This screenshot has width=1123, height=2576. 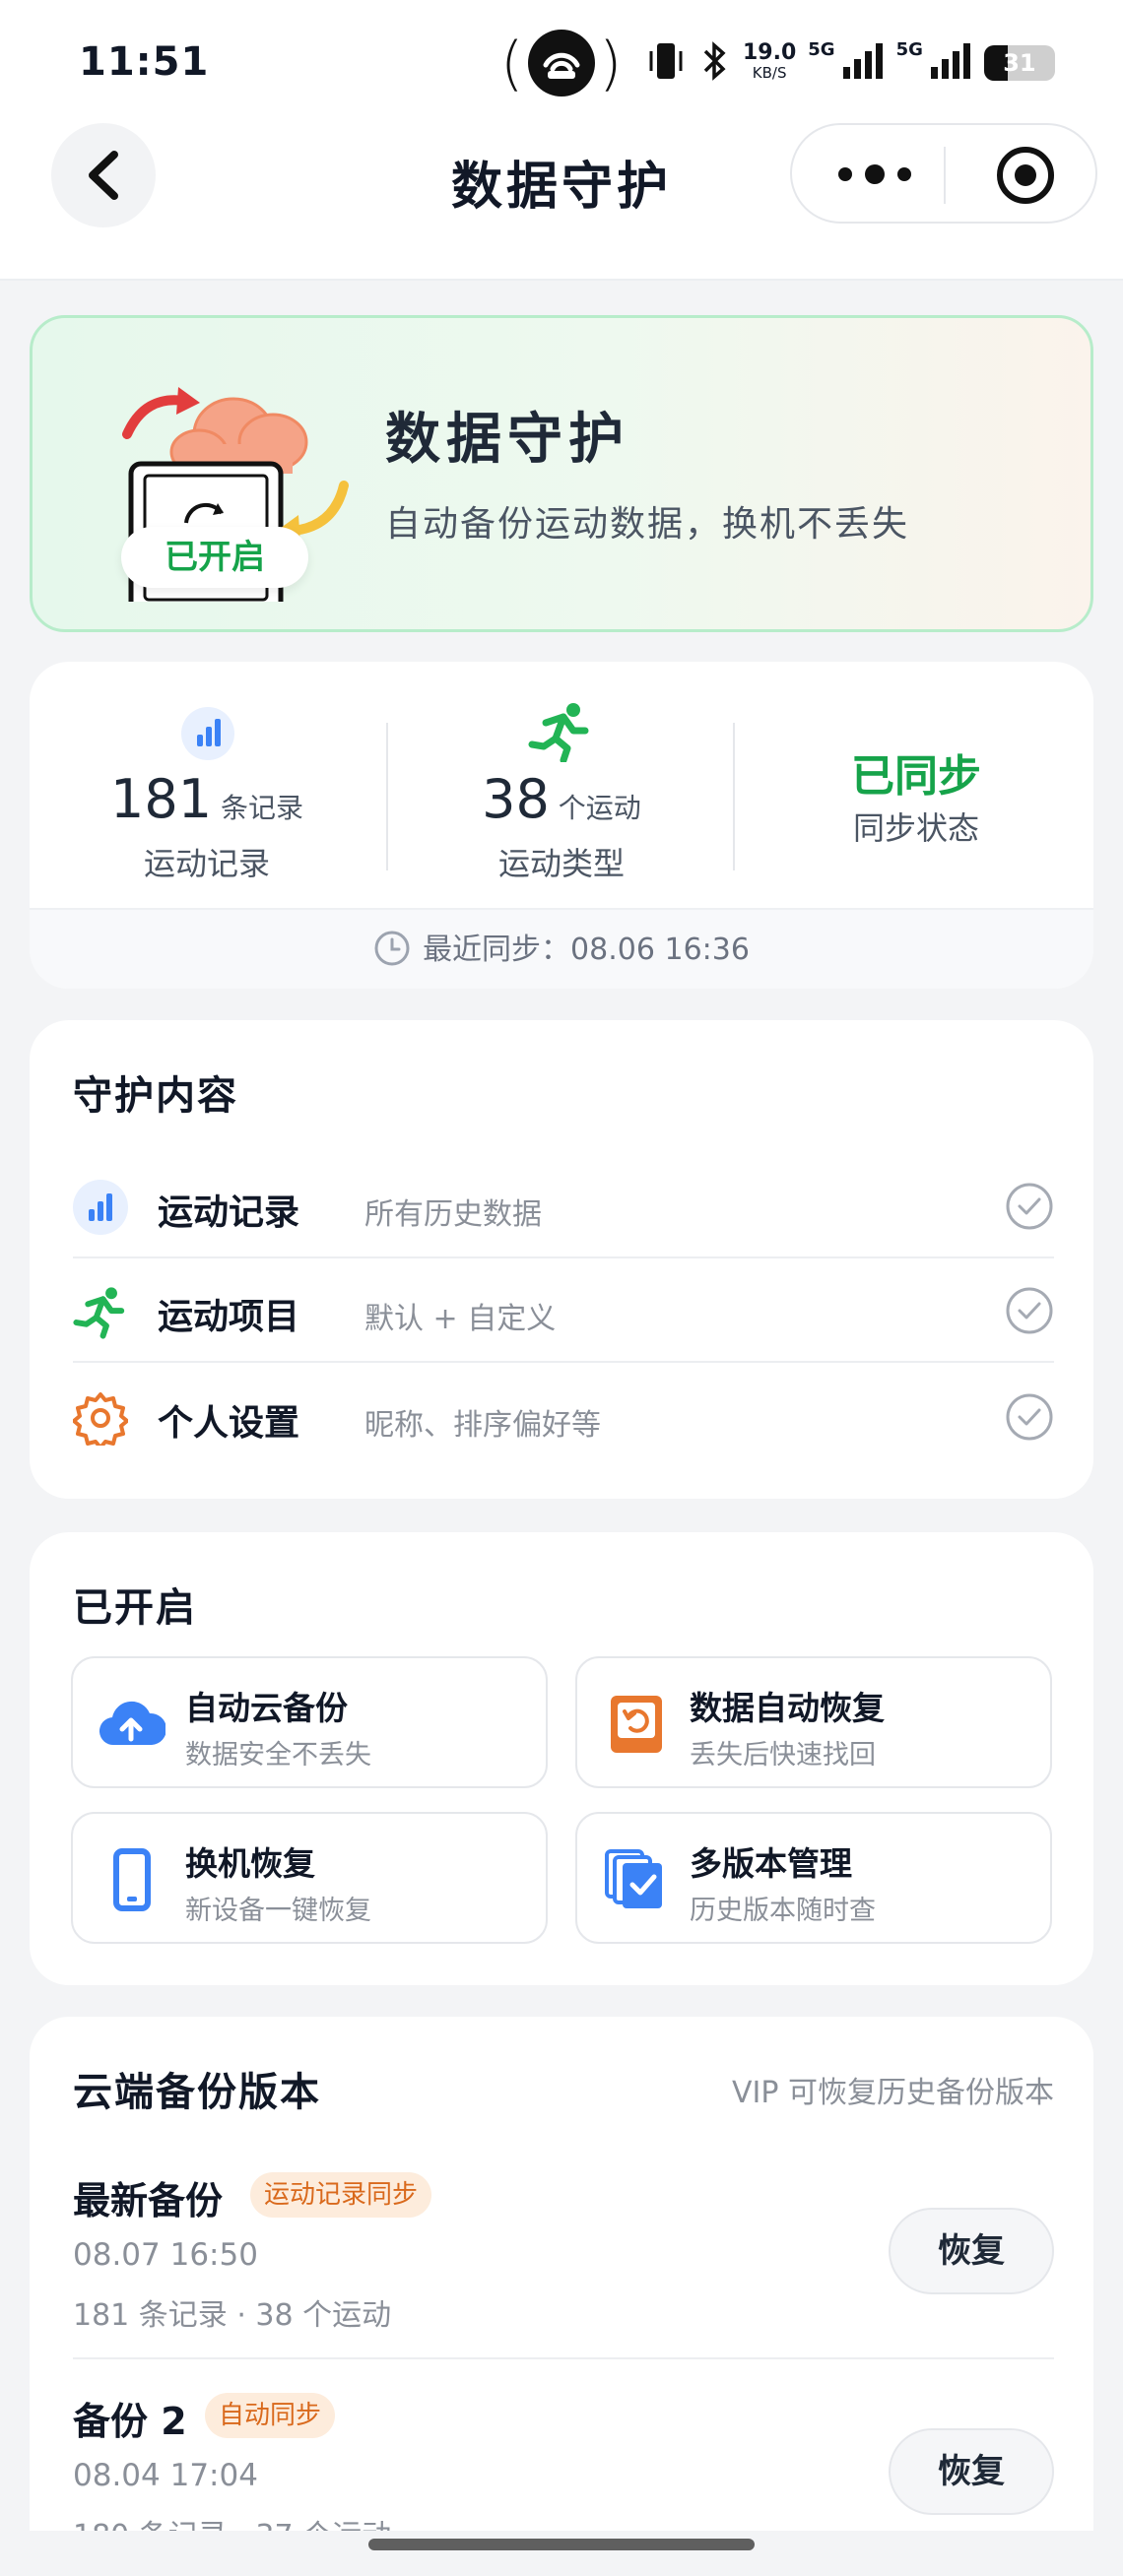 What do you see at coordinates (229, 1317) in the screenshot?
I see `item-name: 运动项目` at bounding box center [229, 1317].